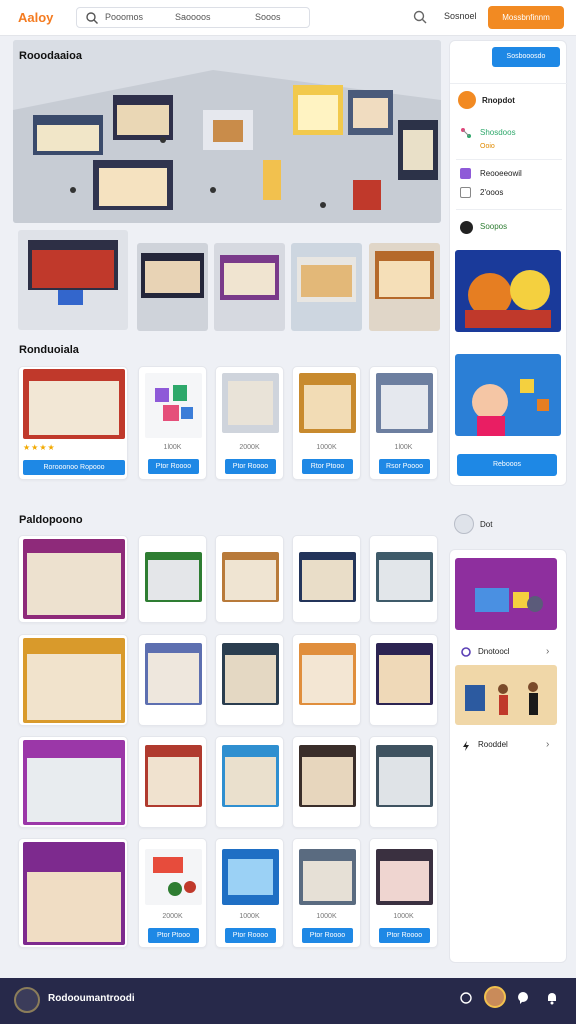  I want to click on grid-card: 2000K Ptor Ptooo, so click(172, 893).